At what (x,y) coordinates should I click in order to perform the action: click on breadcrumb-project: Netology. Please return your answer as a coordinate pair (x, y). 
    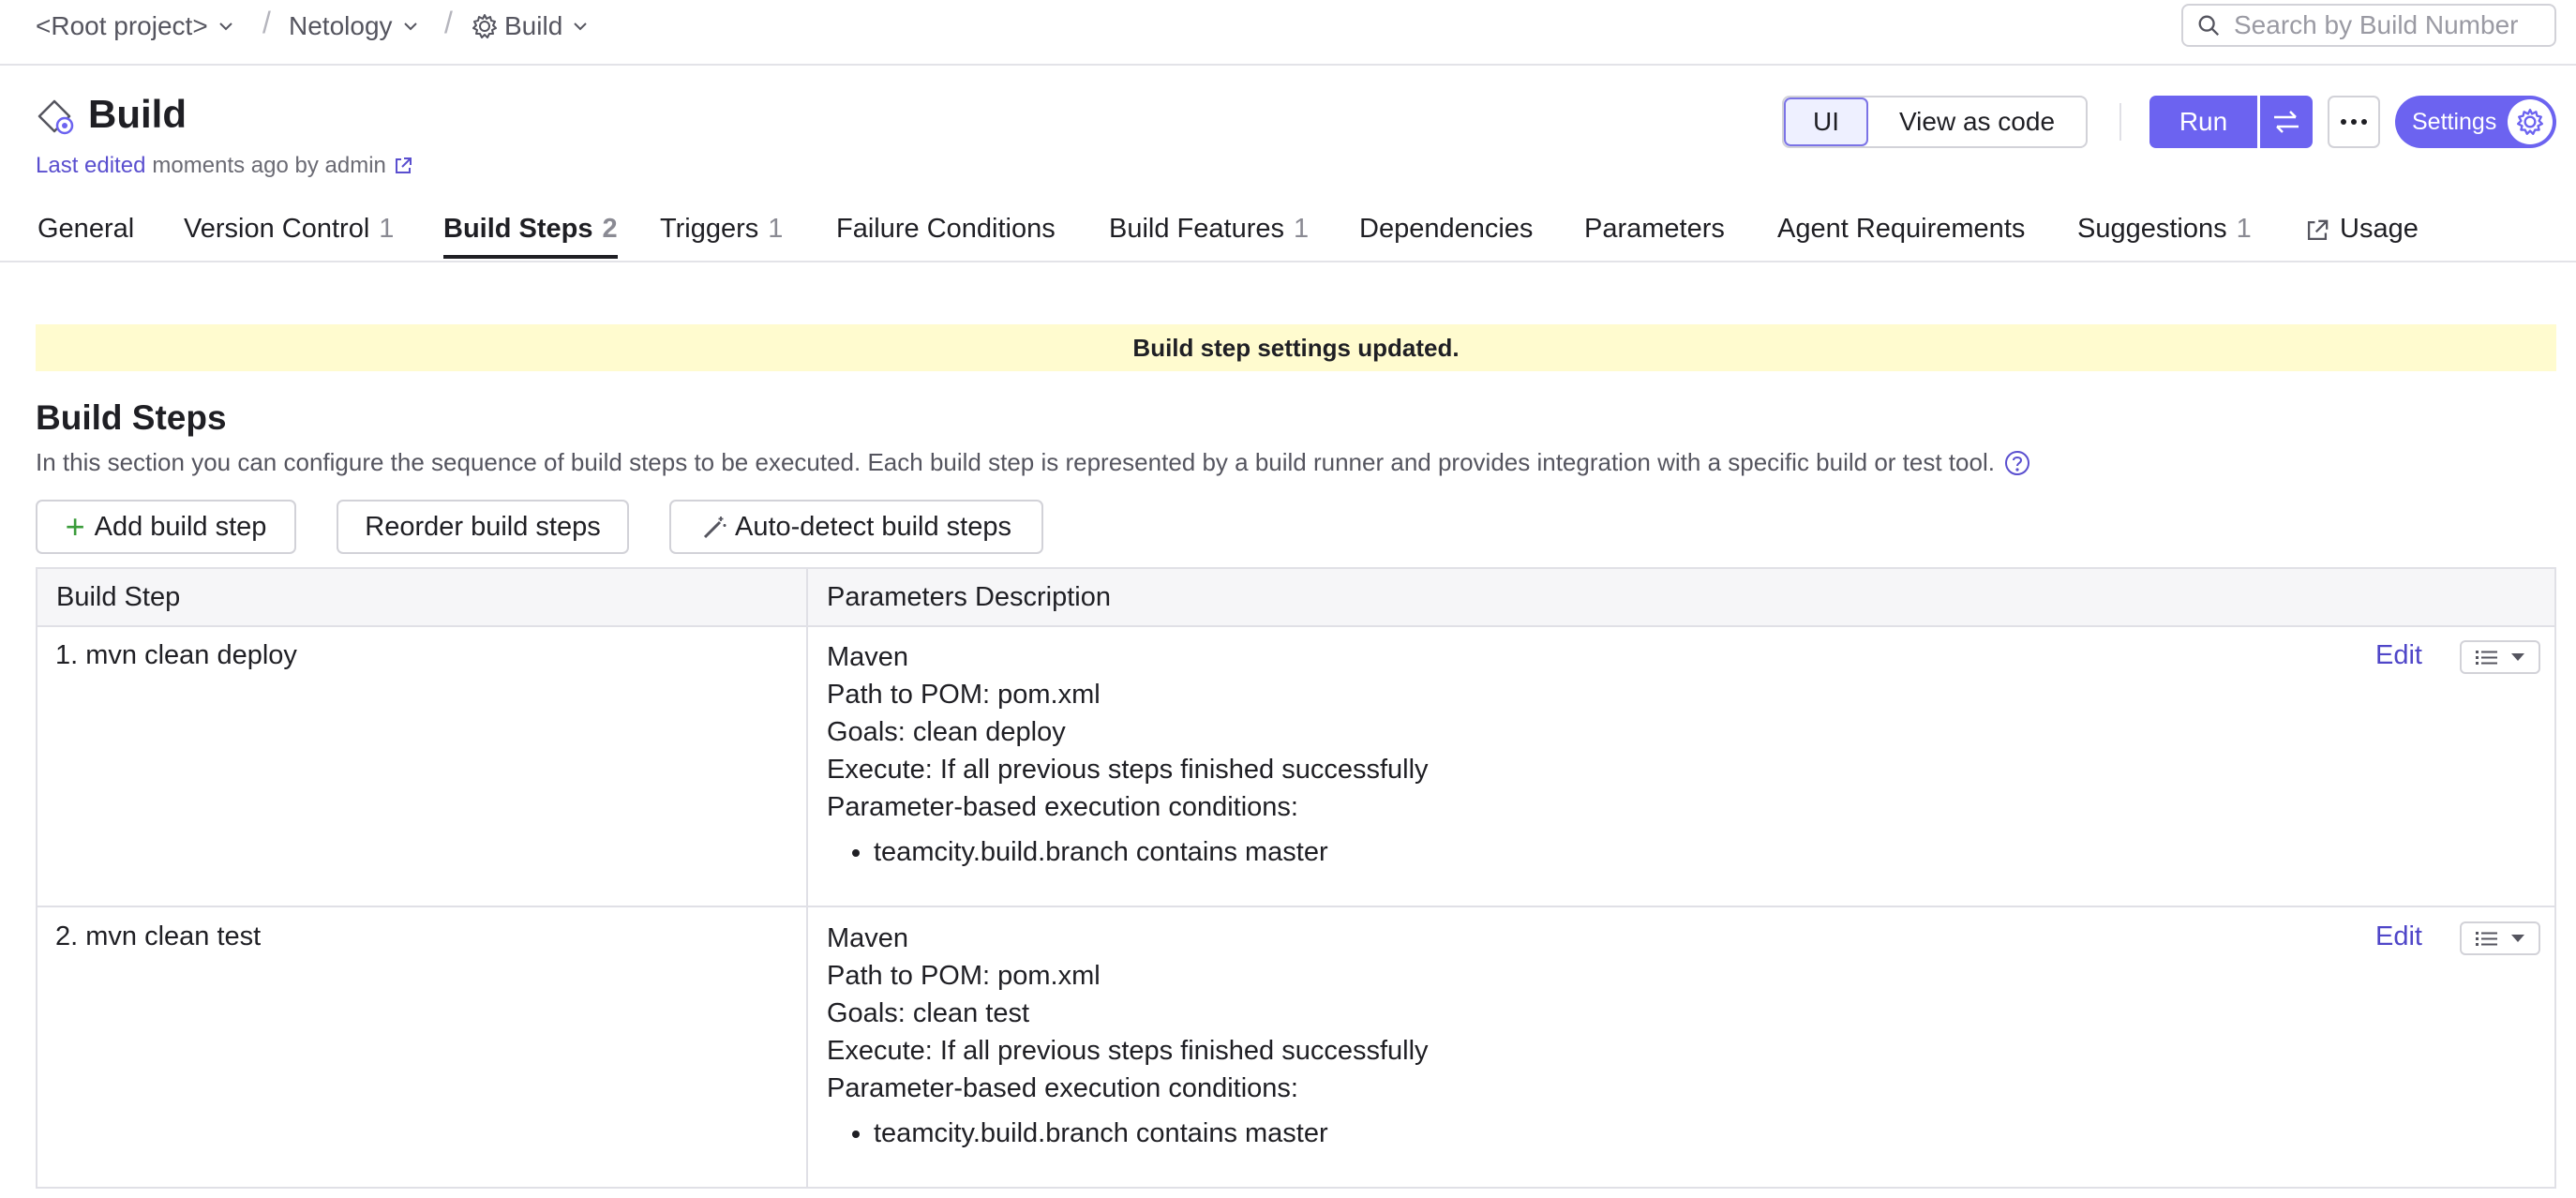
    Looking at the image, I should click on (354, 26).